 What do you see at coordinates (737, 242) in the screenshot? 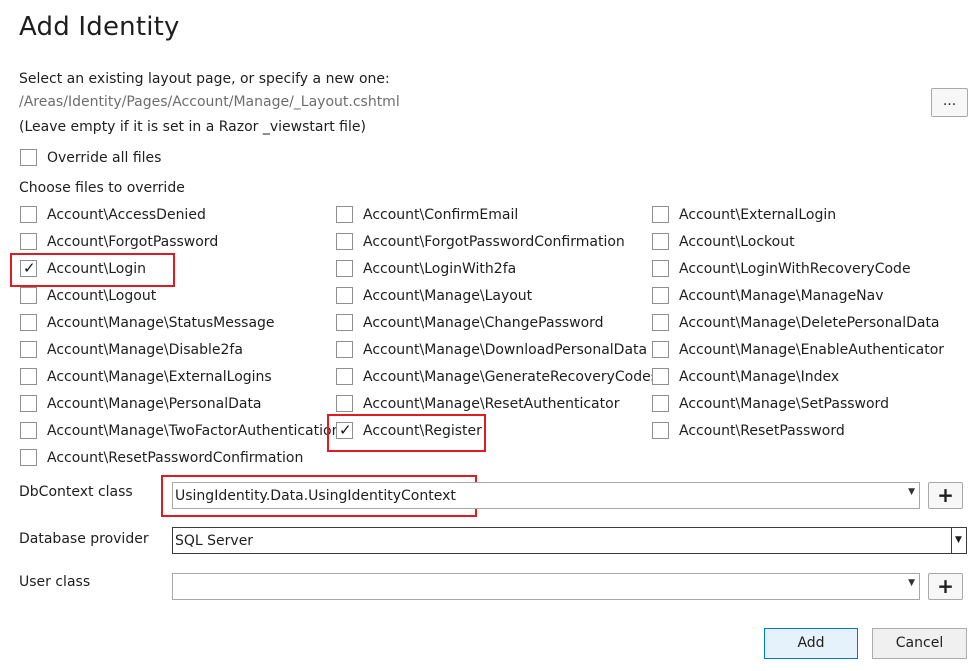
I see `file-checkbox-label: Account\Lockout` at bounding box center [737, 242].